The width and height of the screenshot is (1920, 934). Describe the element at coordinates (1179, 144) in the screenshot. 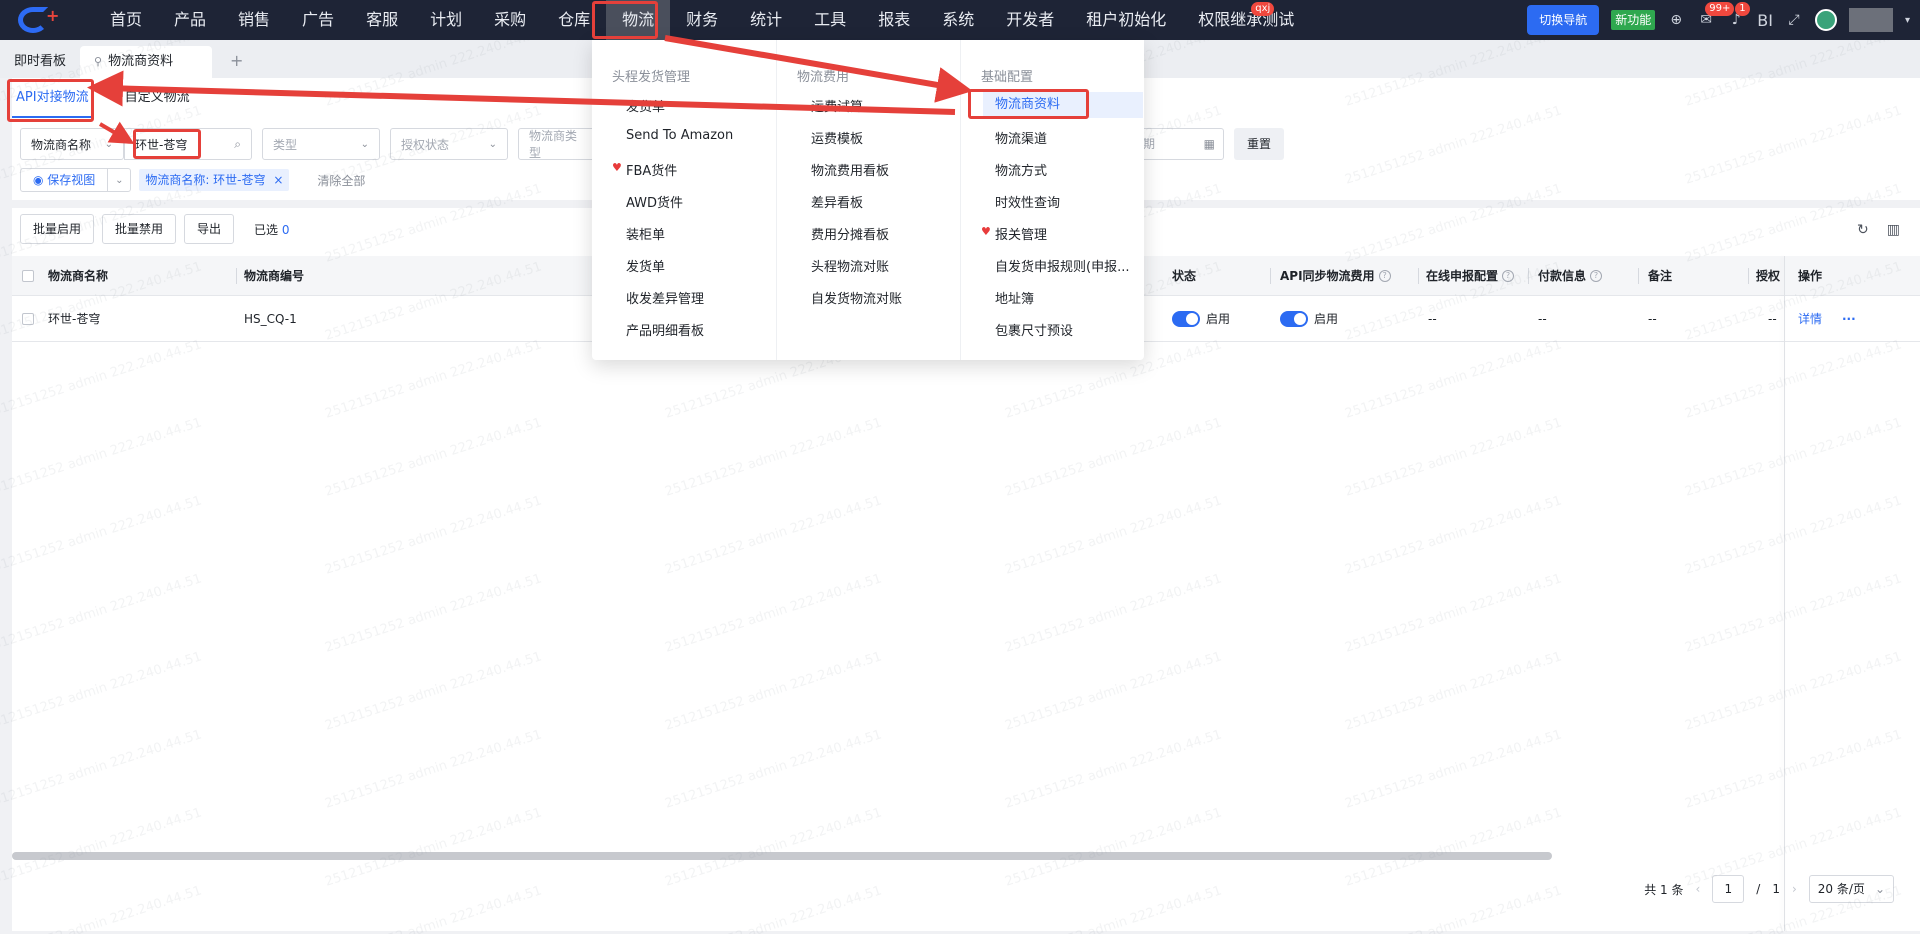

I see `date-range-input: 期 ▦` at that location.